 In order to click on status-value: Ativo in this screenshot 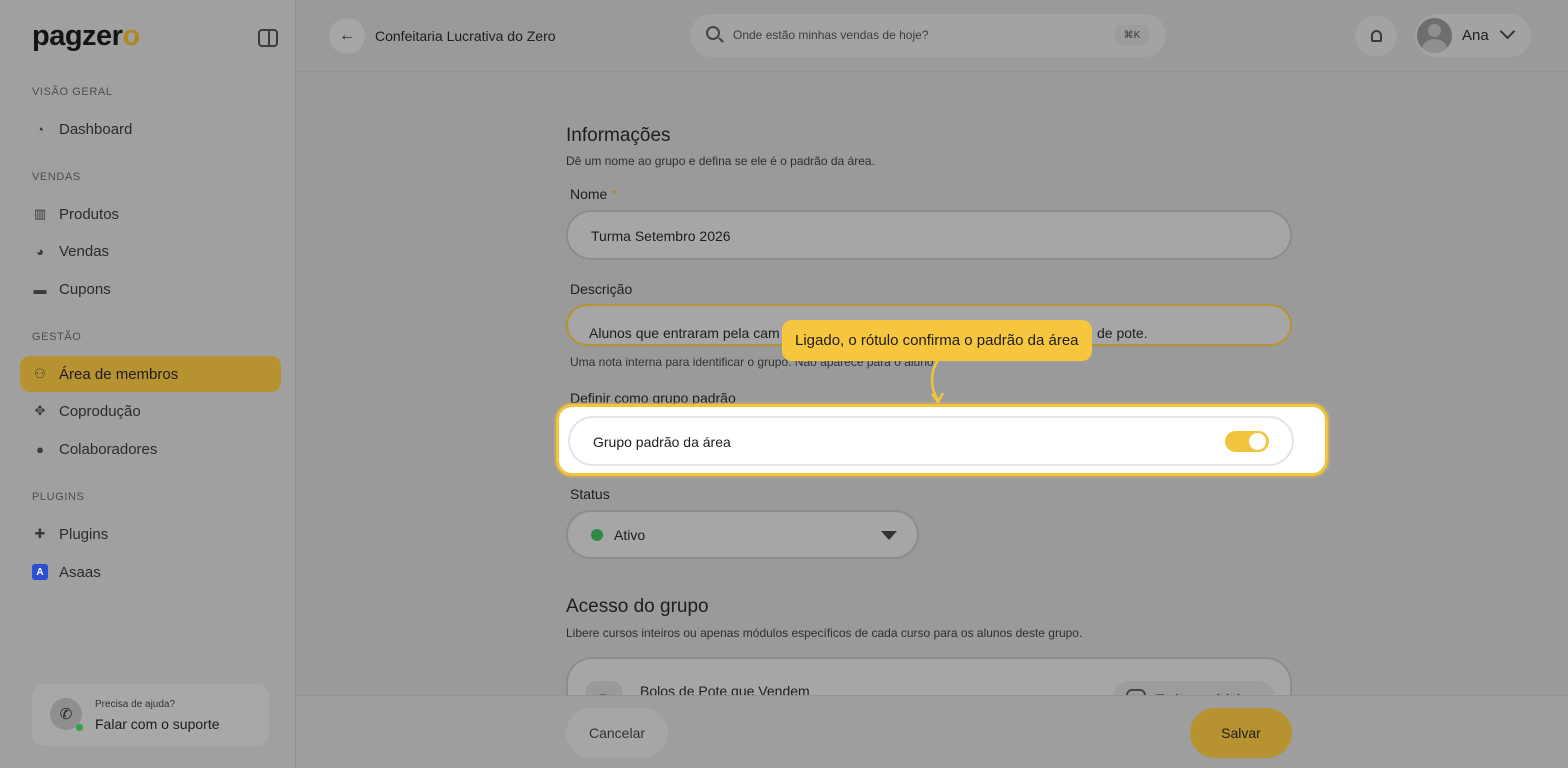, I will do `click(630, 535)`.